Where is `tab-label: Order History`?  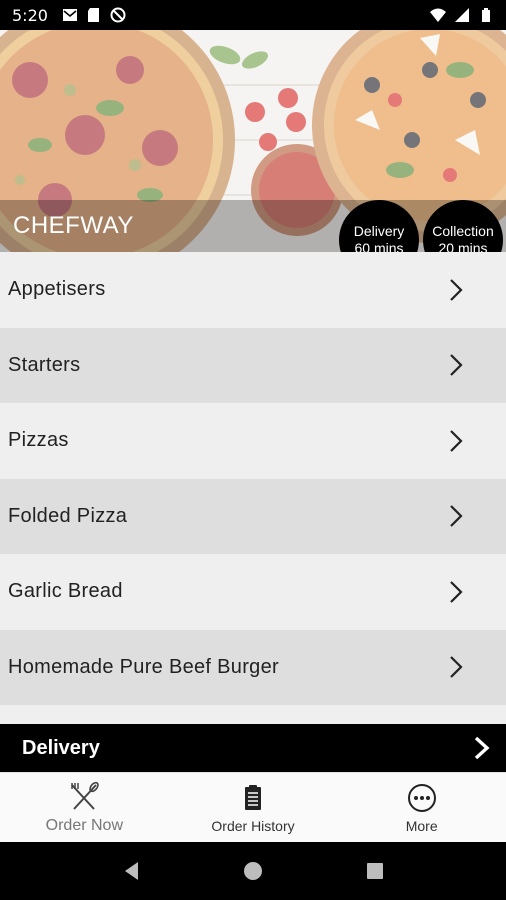 tab-label: Order History is located at coordinates (253, 825).